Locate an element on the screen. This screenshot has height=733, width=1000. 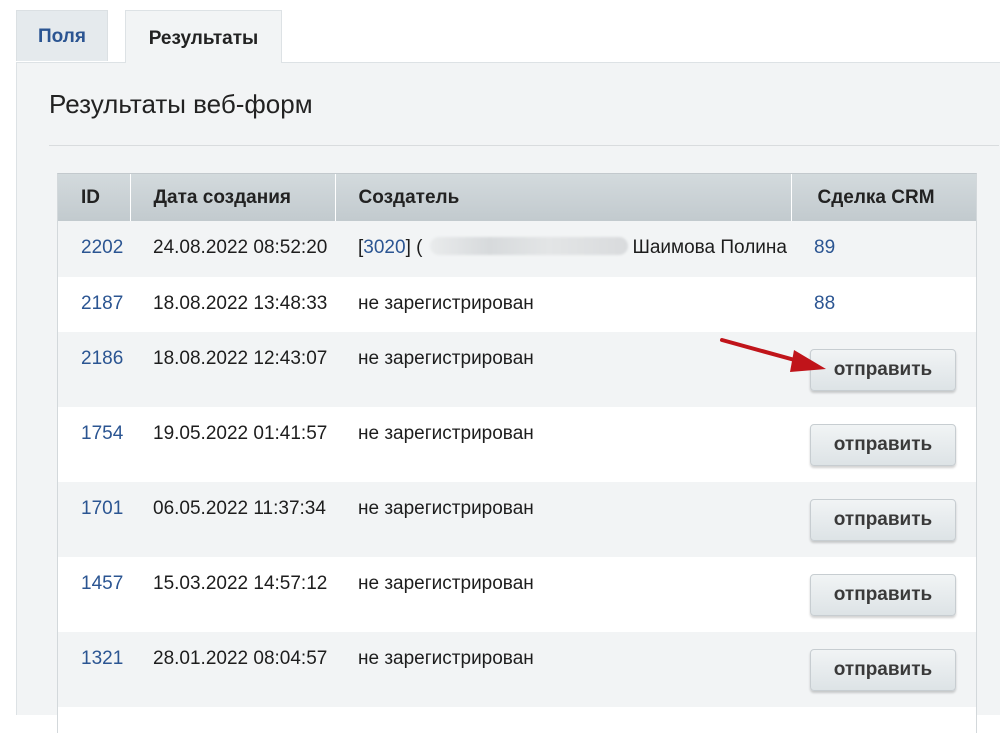
date-cell: 19.05.2022 01:41:57 is located at coordinates (232, 444).